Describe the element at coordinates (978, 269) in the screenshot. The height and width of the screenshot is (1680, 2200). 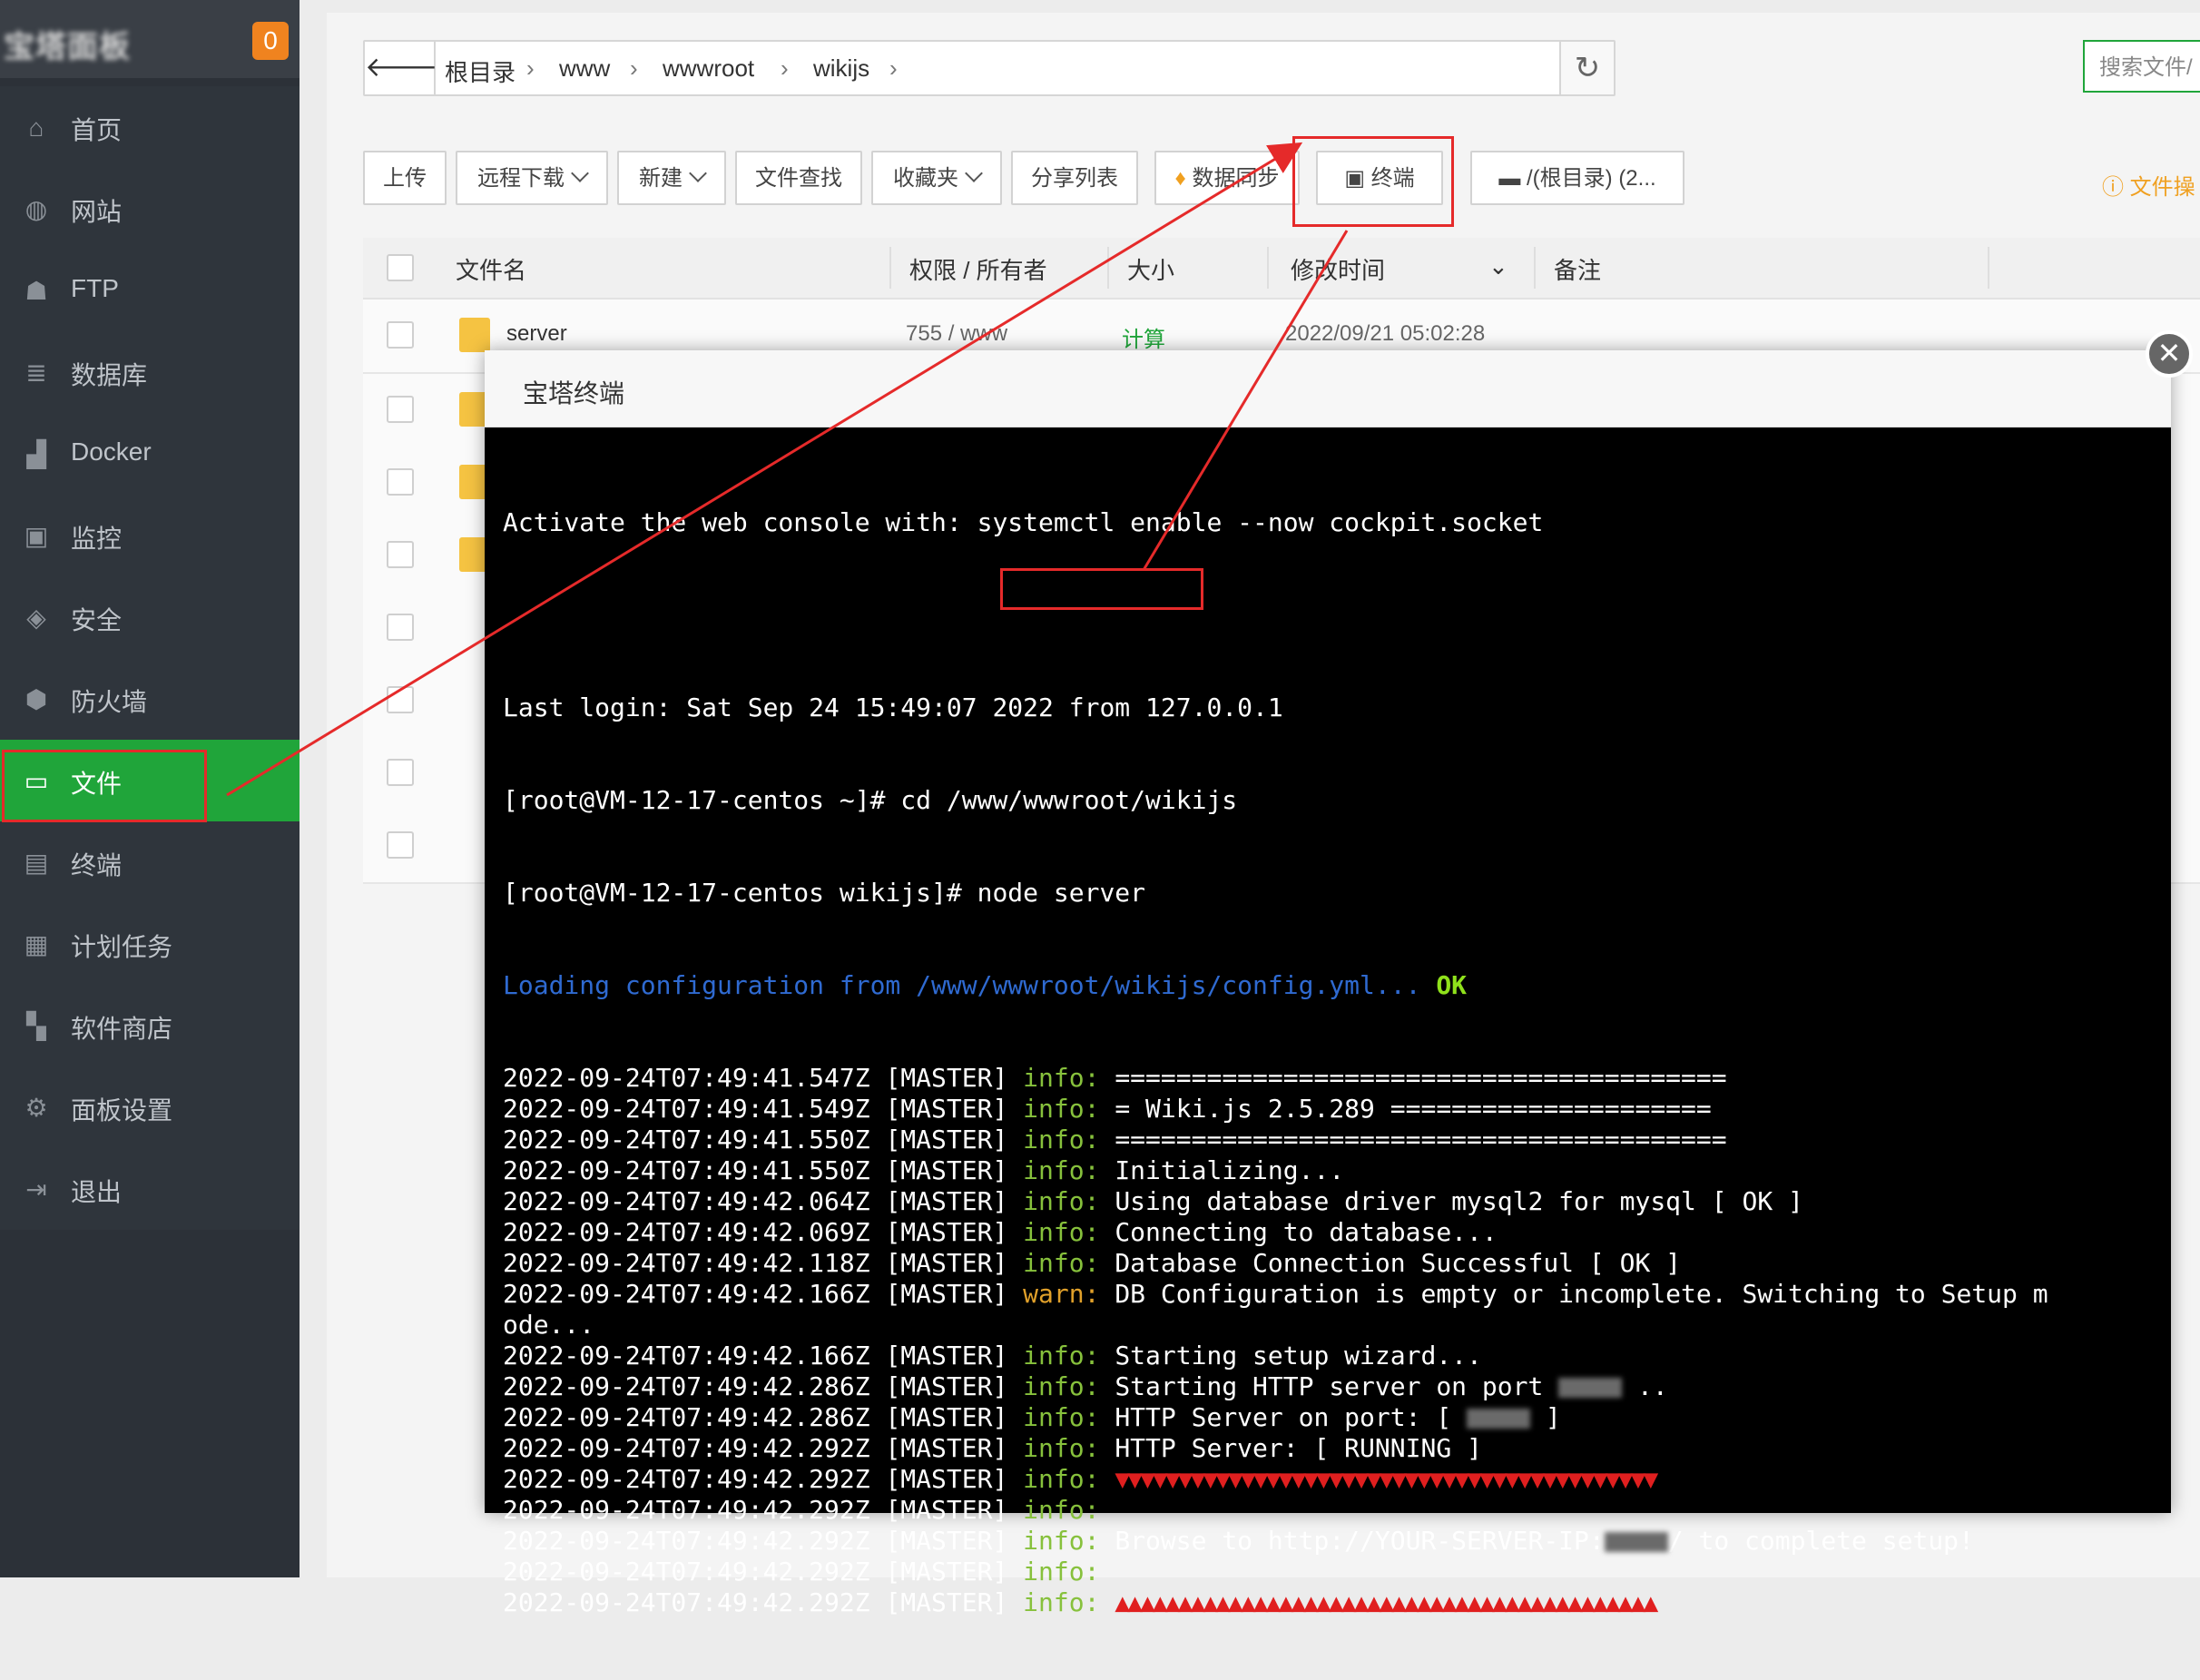
I see `col-permission: 权限 / 所有者` at that location.